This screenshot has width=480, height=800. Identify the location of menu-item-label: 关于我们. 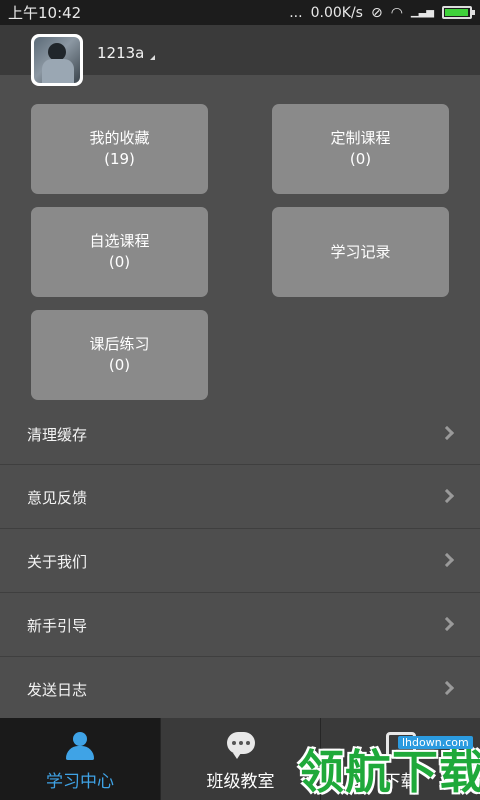
(57, 561).